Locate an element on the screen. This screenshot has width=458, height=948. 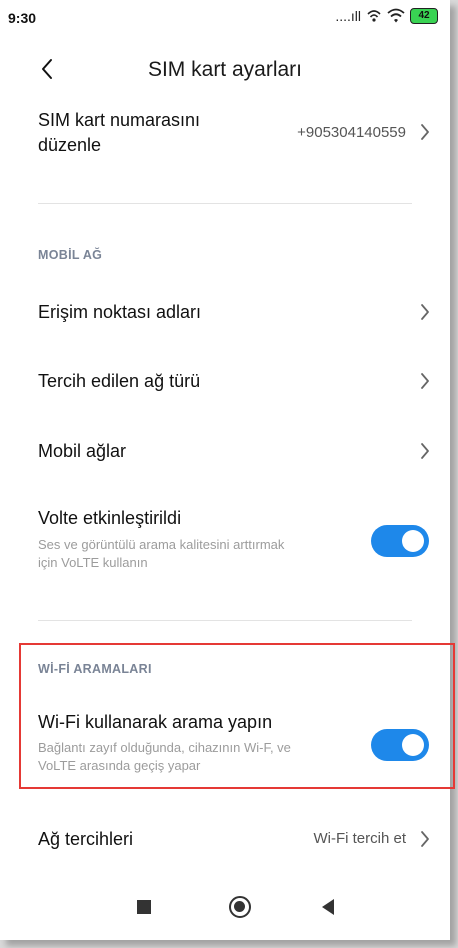
status-time: 9:30 is located at coordinates (22, 18).